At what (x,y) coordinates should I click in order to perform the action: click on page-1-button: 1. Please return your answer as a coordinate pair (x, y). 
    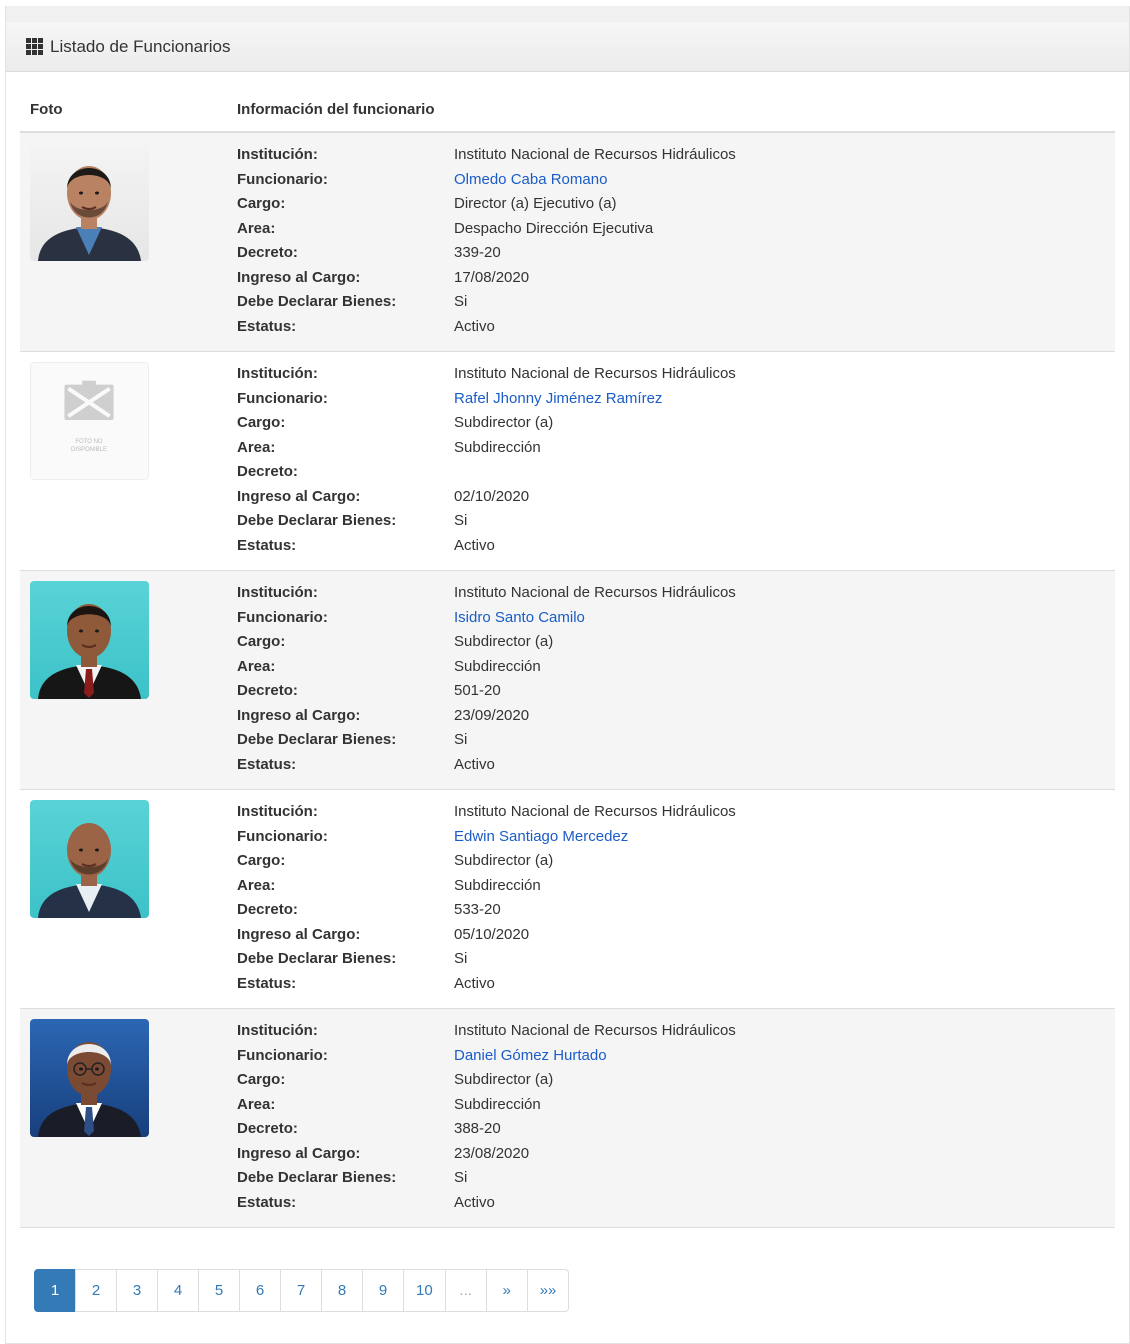
    Looking at the image, I should click on (55, 1290).